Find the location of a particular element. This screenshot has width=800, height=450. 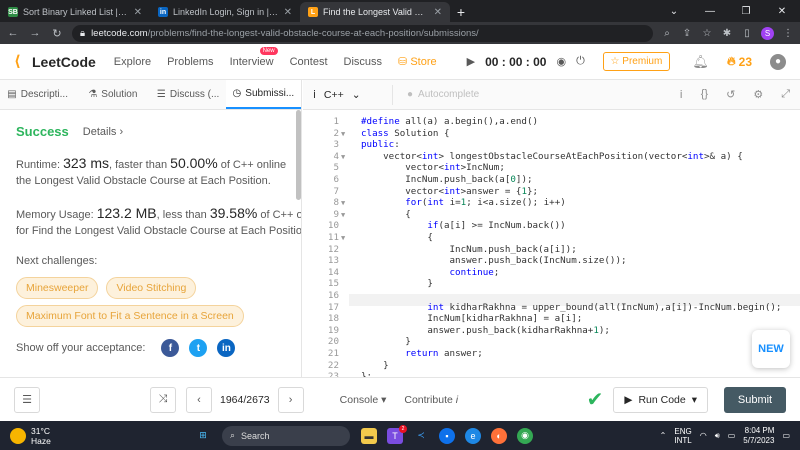

power-icon: ⏻ is located at coordinates (580, 61).